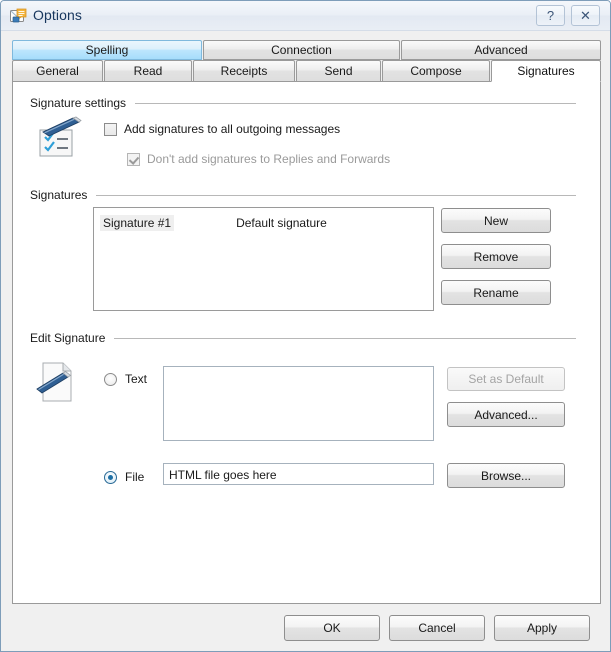 The image size is (611, 652). I want to click on window-title: Options, so click(57, 15).